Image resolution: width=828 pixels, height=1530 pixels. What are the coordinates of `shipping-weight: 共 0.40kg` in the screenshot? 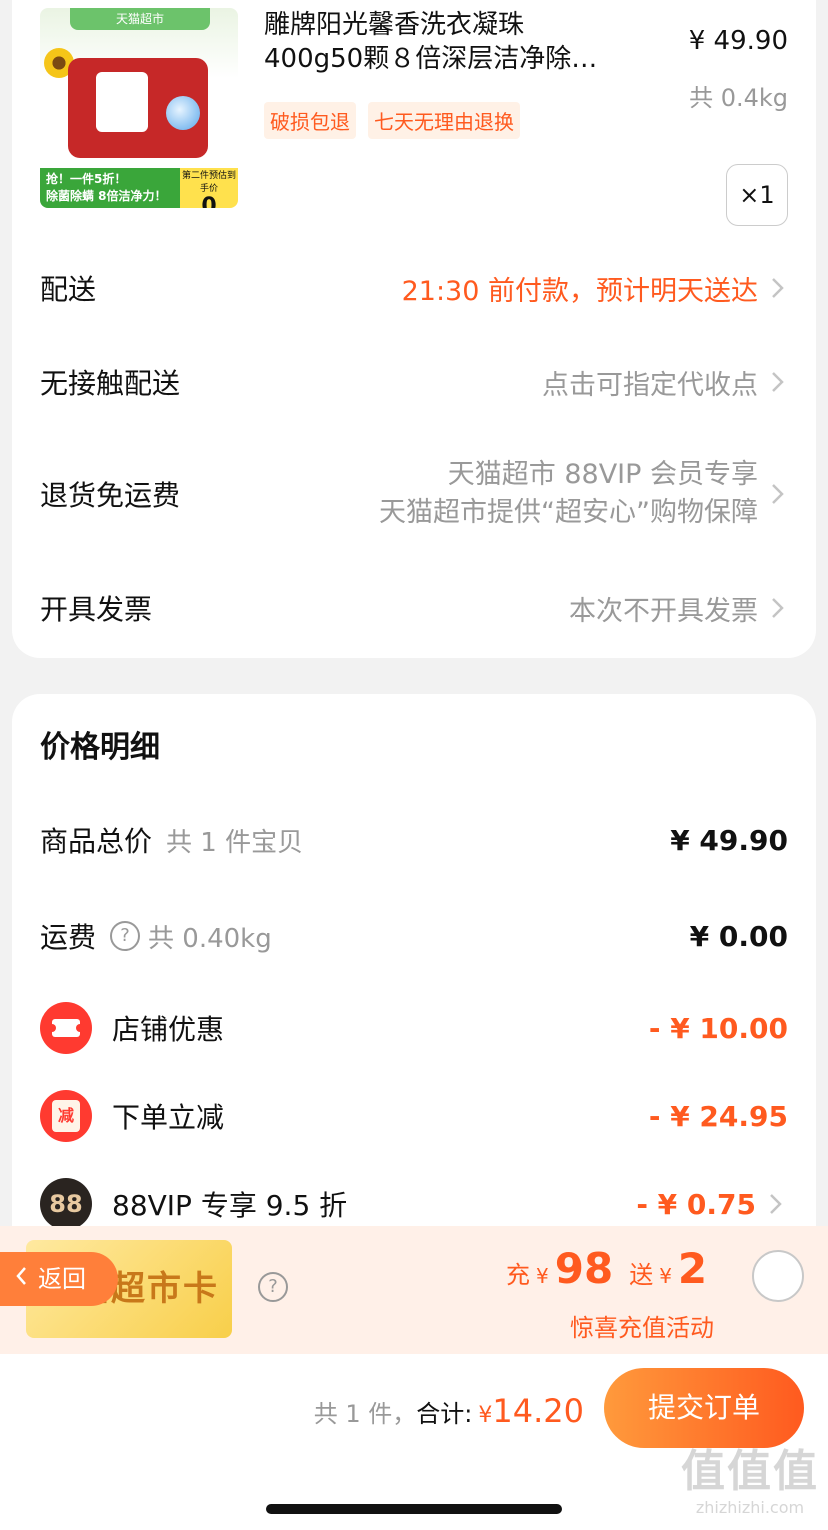 It's located at (210, 938).